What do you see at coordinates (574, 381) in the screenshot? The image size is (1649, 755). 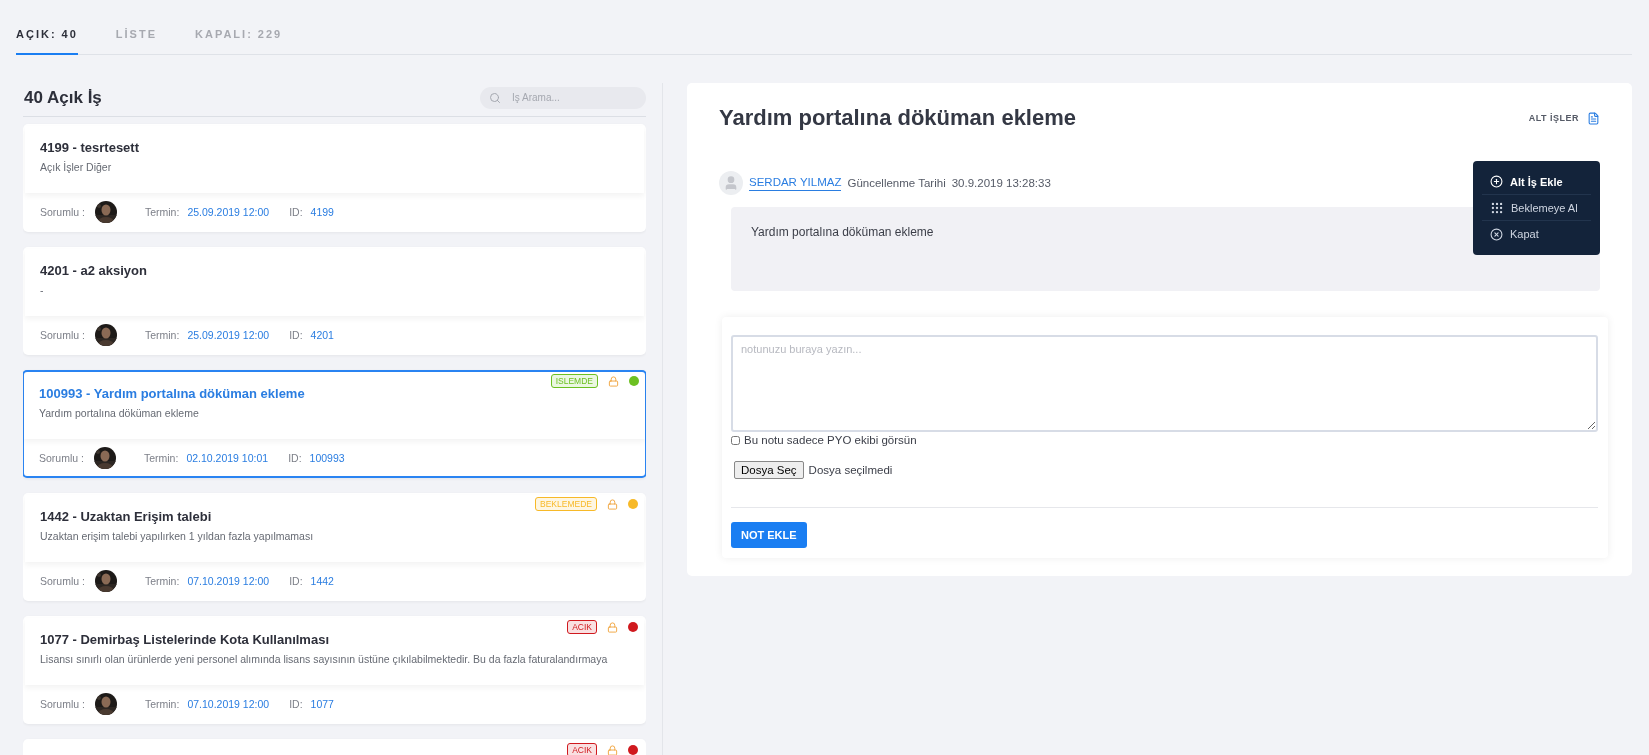 I see `status-badge: ISLEMDE` at bounding box center [574, 381].